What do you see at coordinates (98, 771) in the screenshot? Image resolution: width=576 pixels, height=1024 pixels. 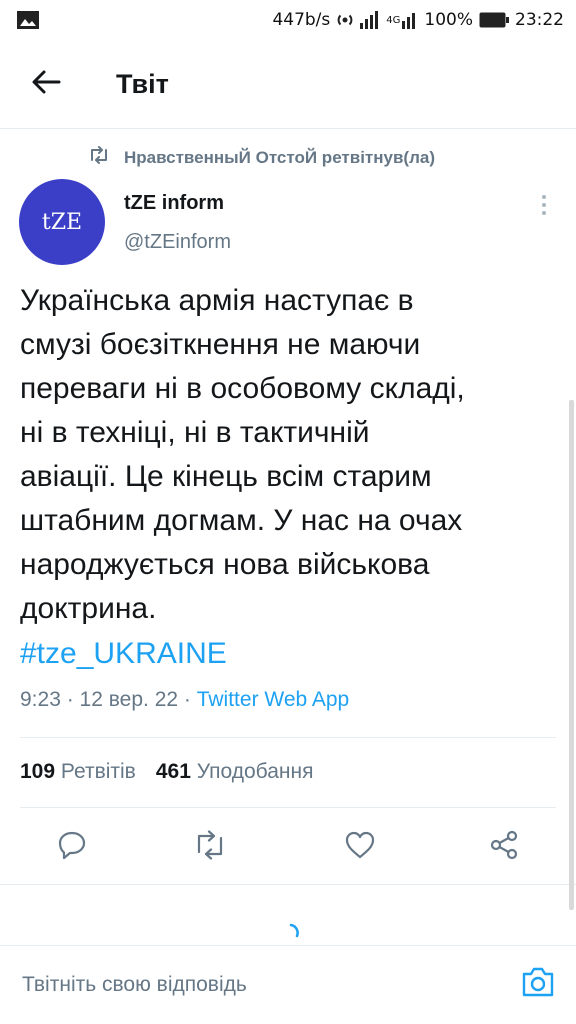 I see `retweets-label: Ретвітів` at bounding box center [98, 771].